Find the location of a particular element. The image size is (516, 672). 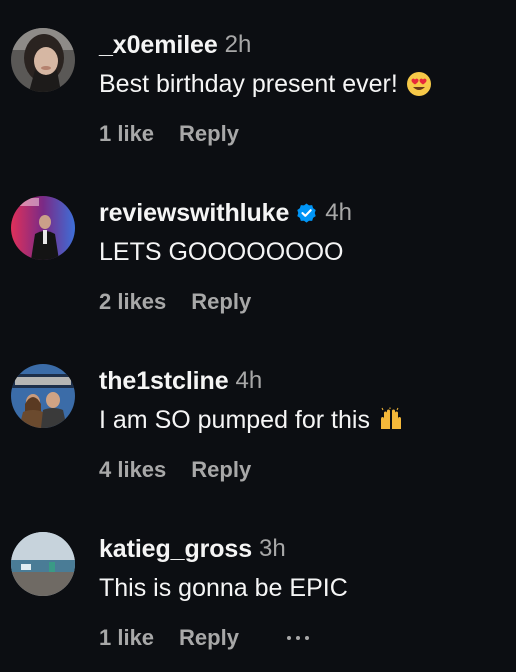

timestamp: 2h is located at coordinates (238, 44).